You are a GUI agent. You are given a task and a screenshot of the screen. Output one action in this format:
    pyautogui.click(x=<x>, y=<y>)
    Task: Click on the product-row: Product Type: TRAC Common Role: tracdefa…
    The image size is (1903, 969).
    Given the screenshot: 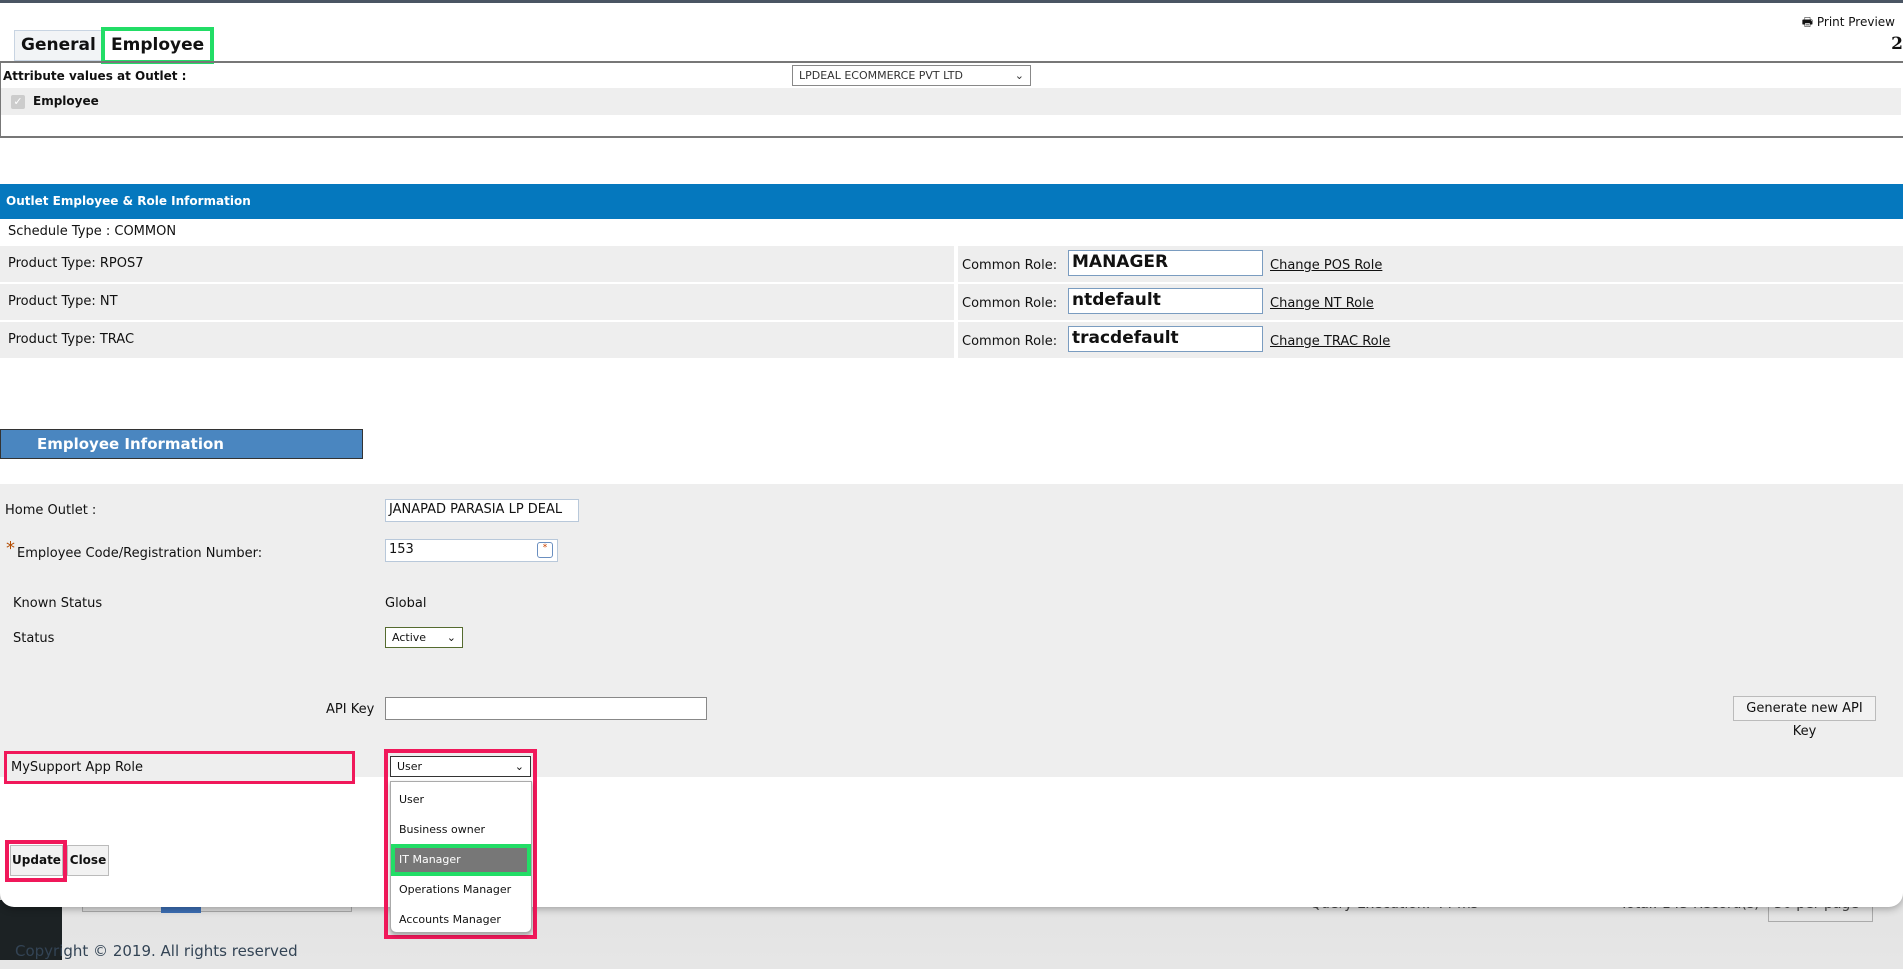 What is the action you would take?
    pyautogui.click(x=951, y=340)
    